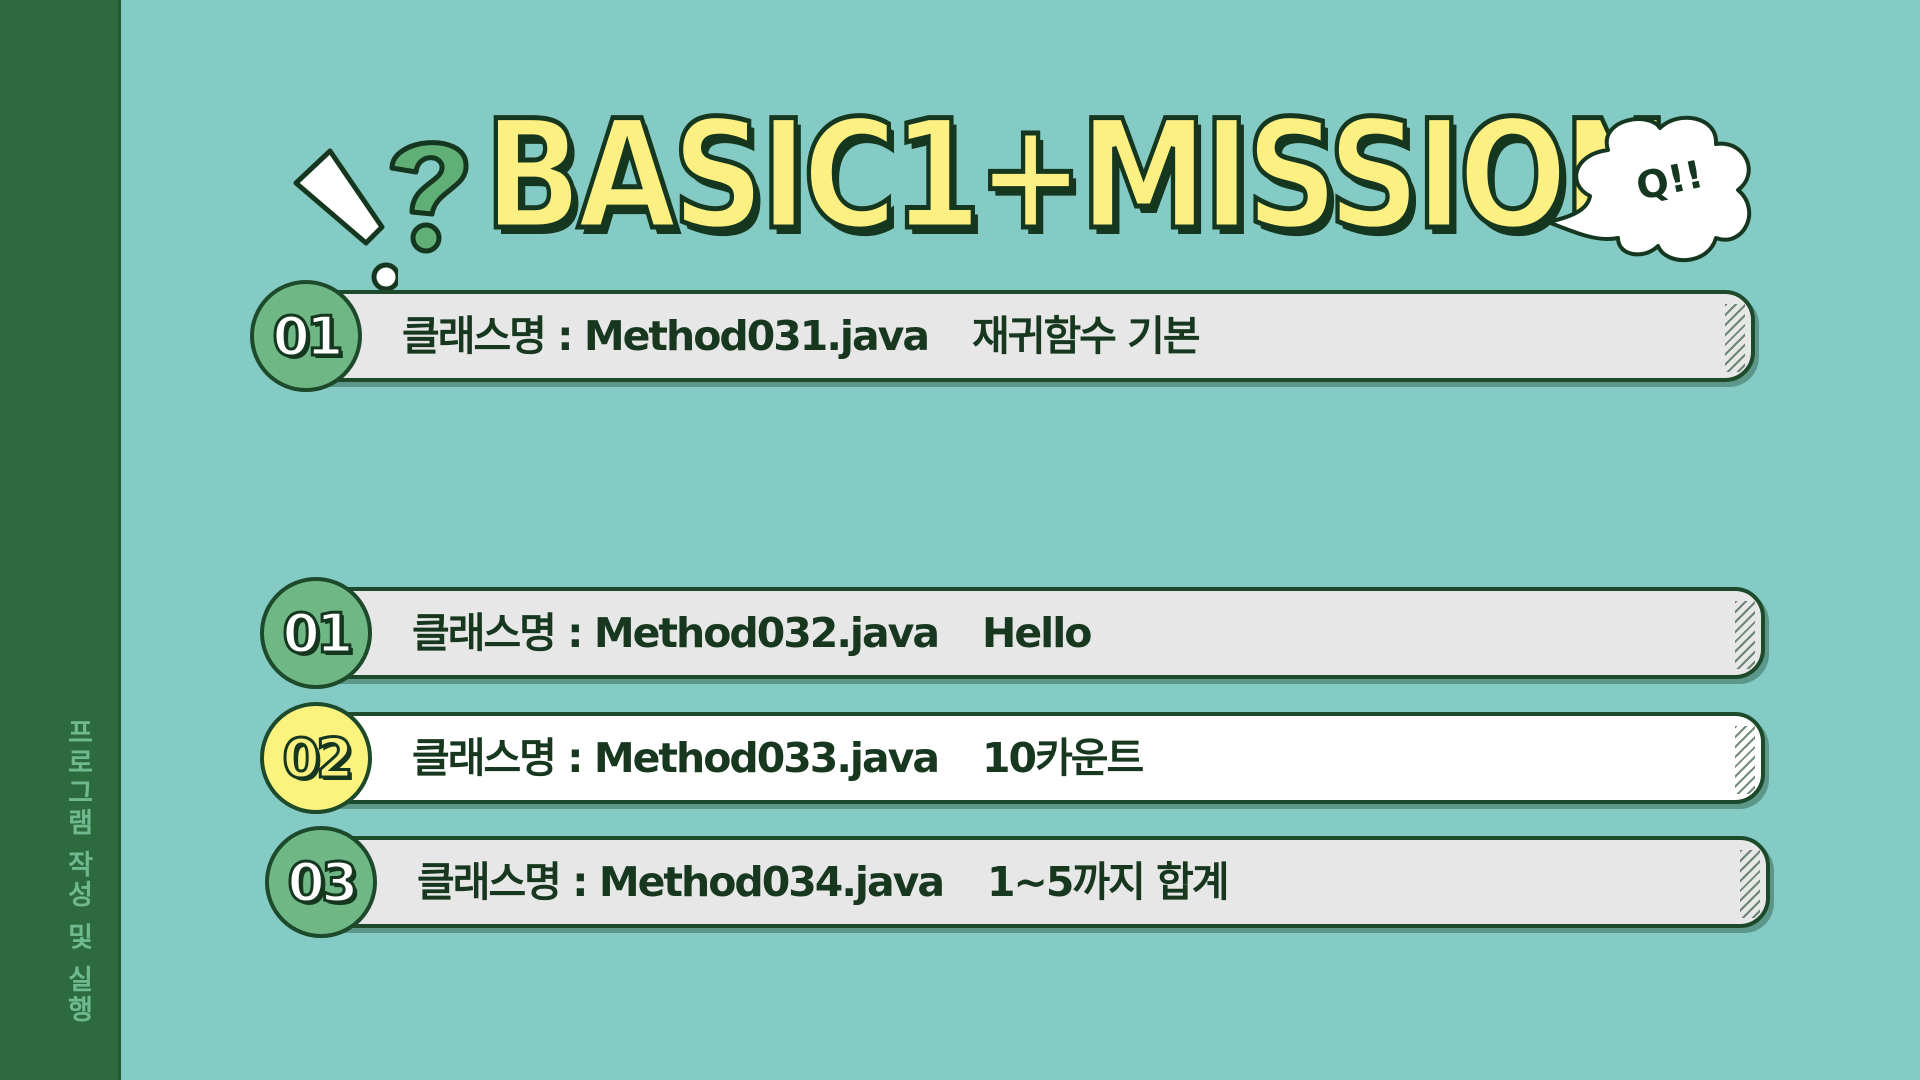 Image resolution: width=1920 pixels, height=1080 pixels. What do you see at coordinates (1086, 336) in the screenshot?
I see `mission-description: 재귀함수 기본` at bounding box center [1086, 336].